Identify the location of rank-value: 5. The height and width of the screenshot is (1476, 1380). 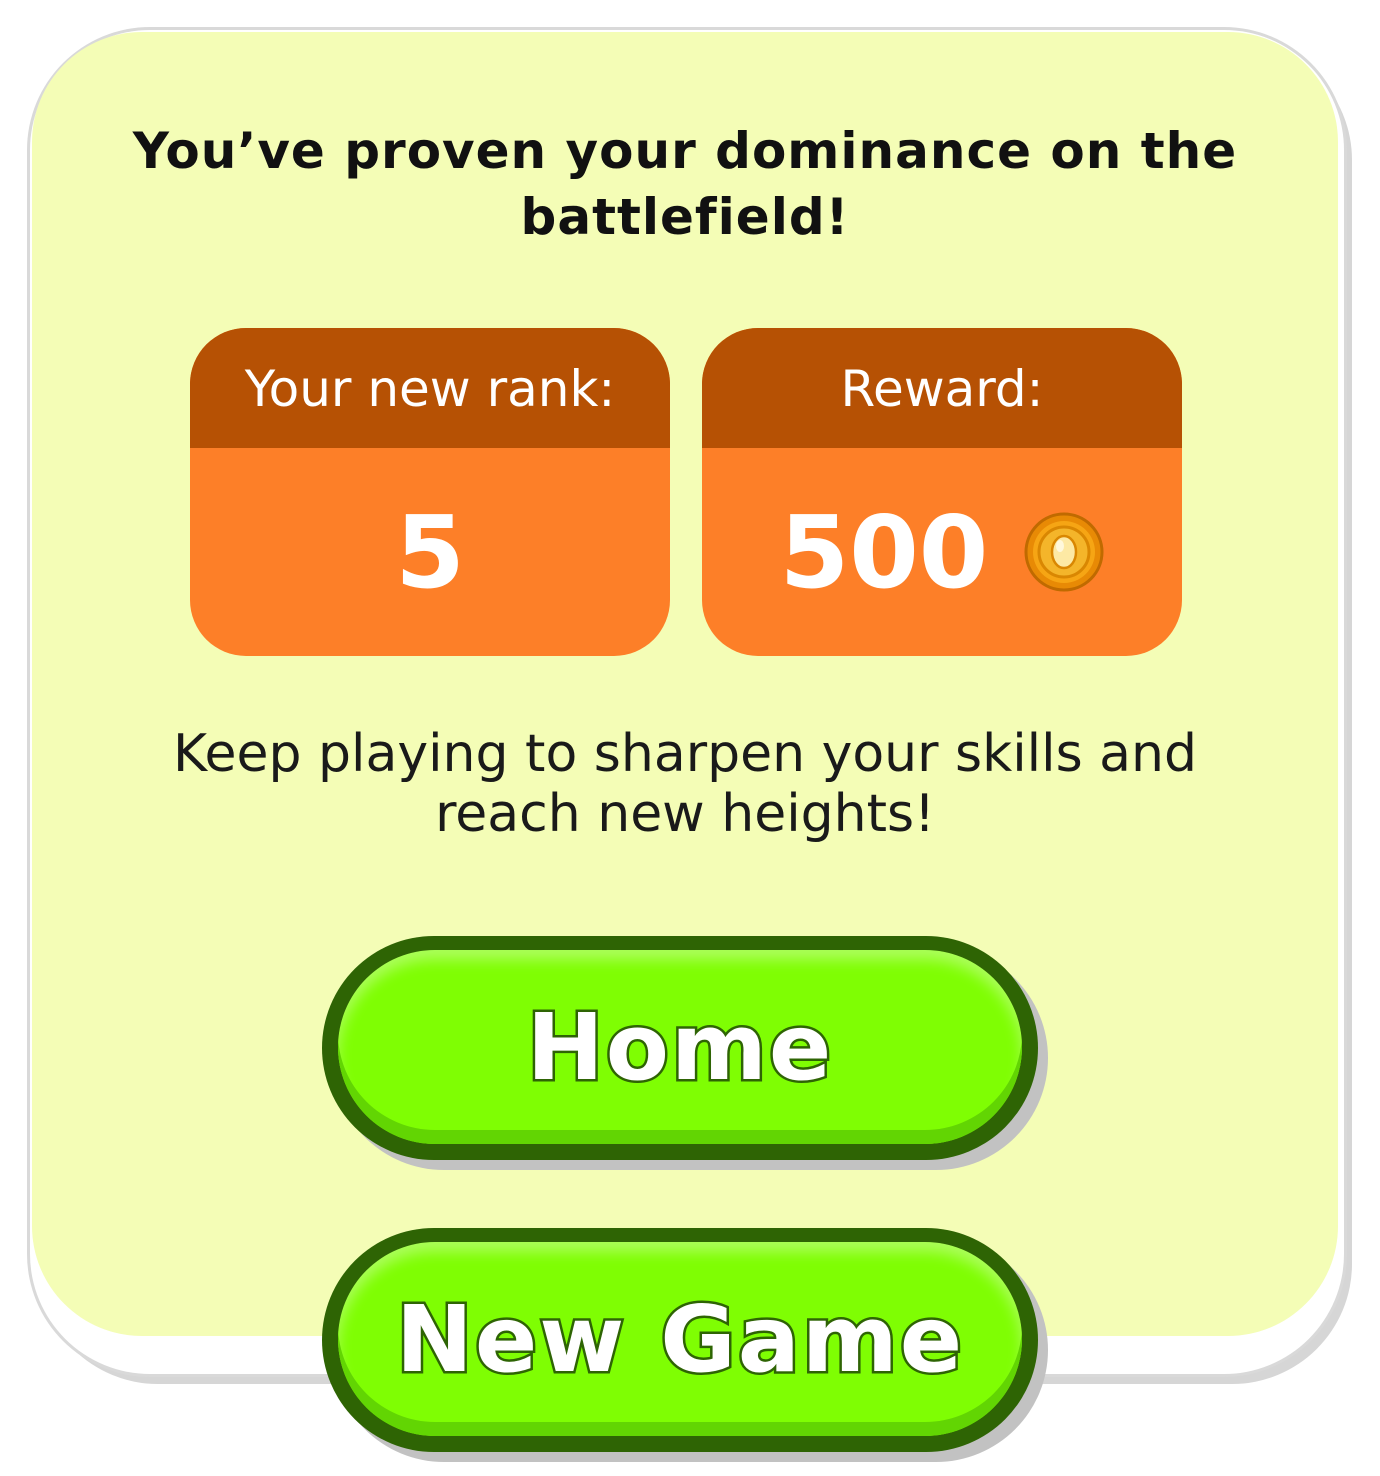
(430, 552).